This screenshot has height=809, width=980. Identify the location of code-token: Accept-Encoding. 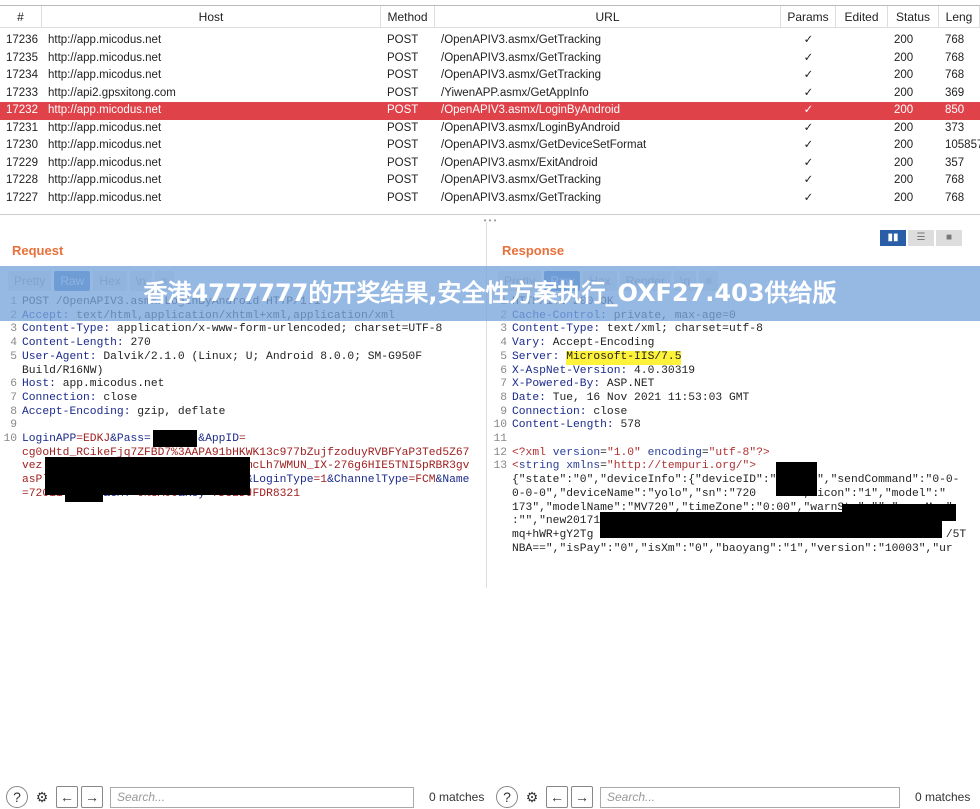
(603, 343).